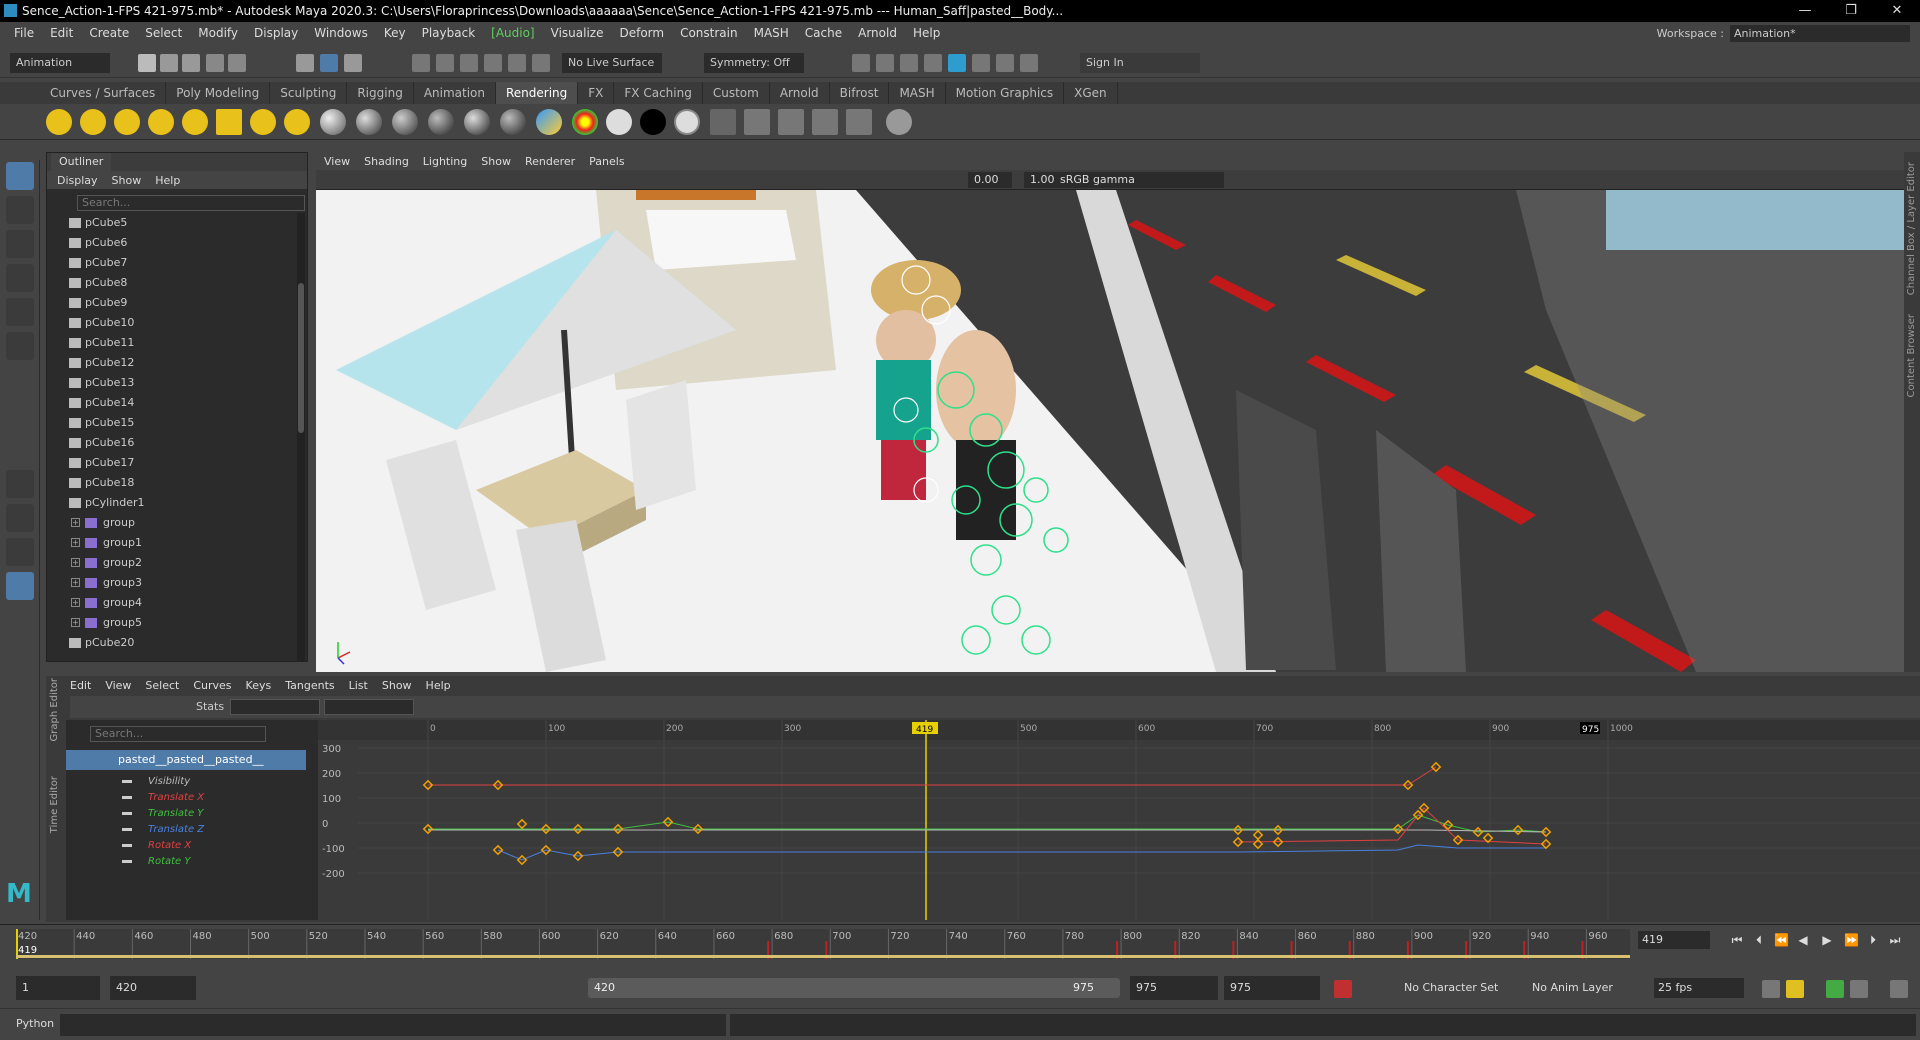  What do you see at coordinates (877, 33) in the screenshot?
I see `menu-arnold: Arnold` at bounding box center [877, 33].